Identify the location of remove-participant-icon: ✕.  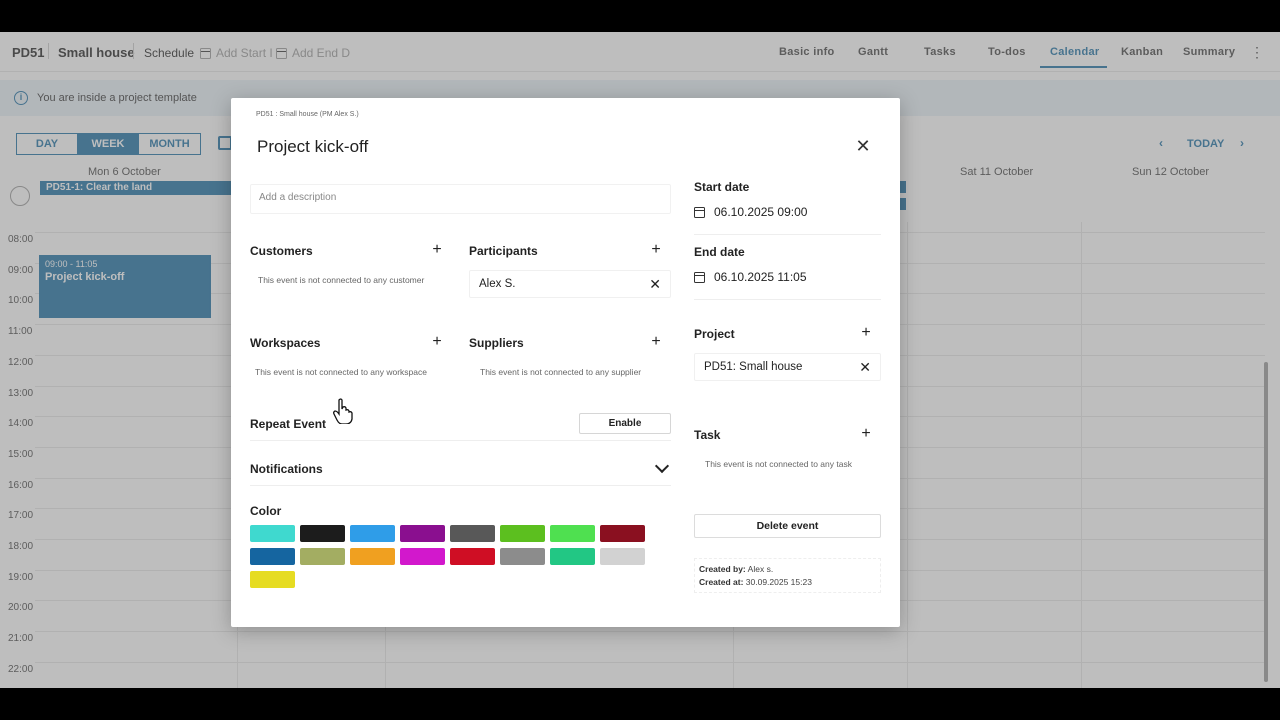
(655, 284).